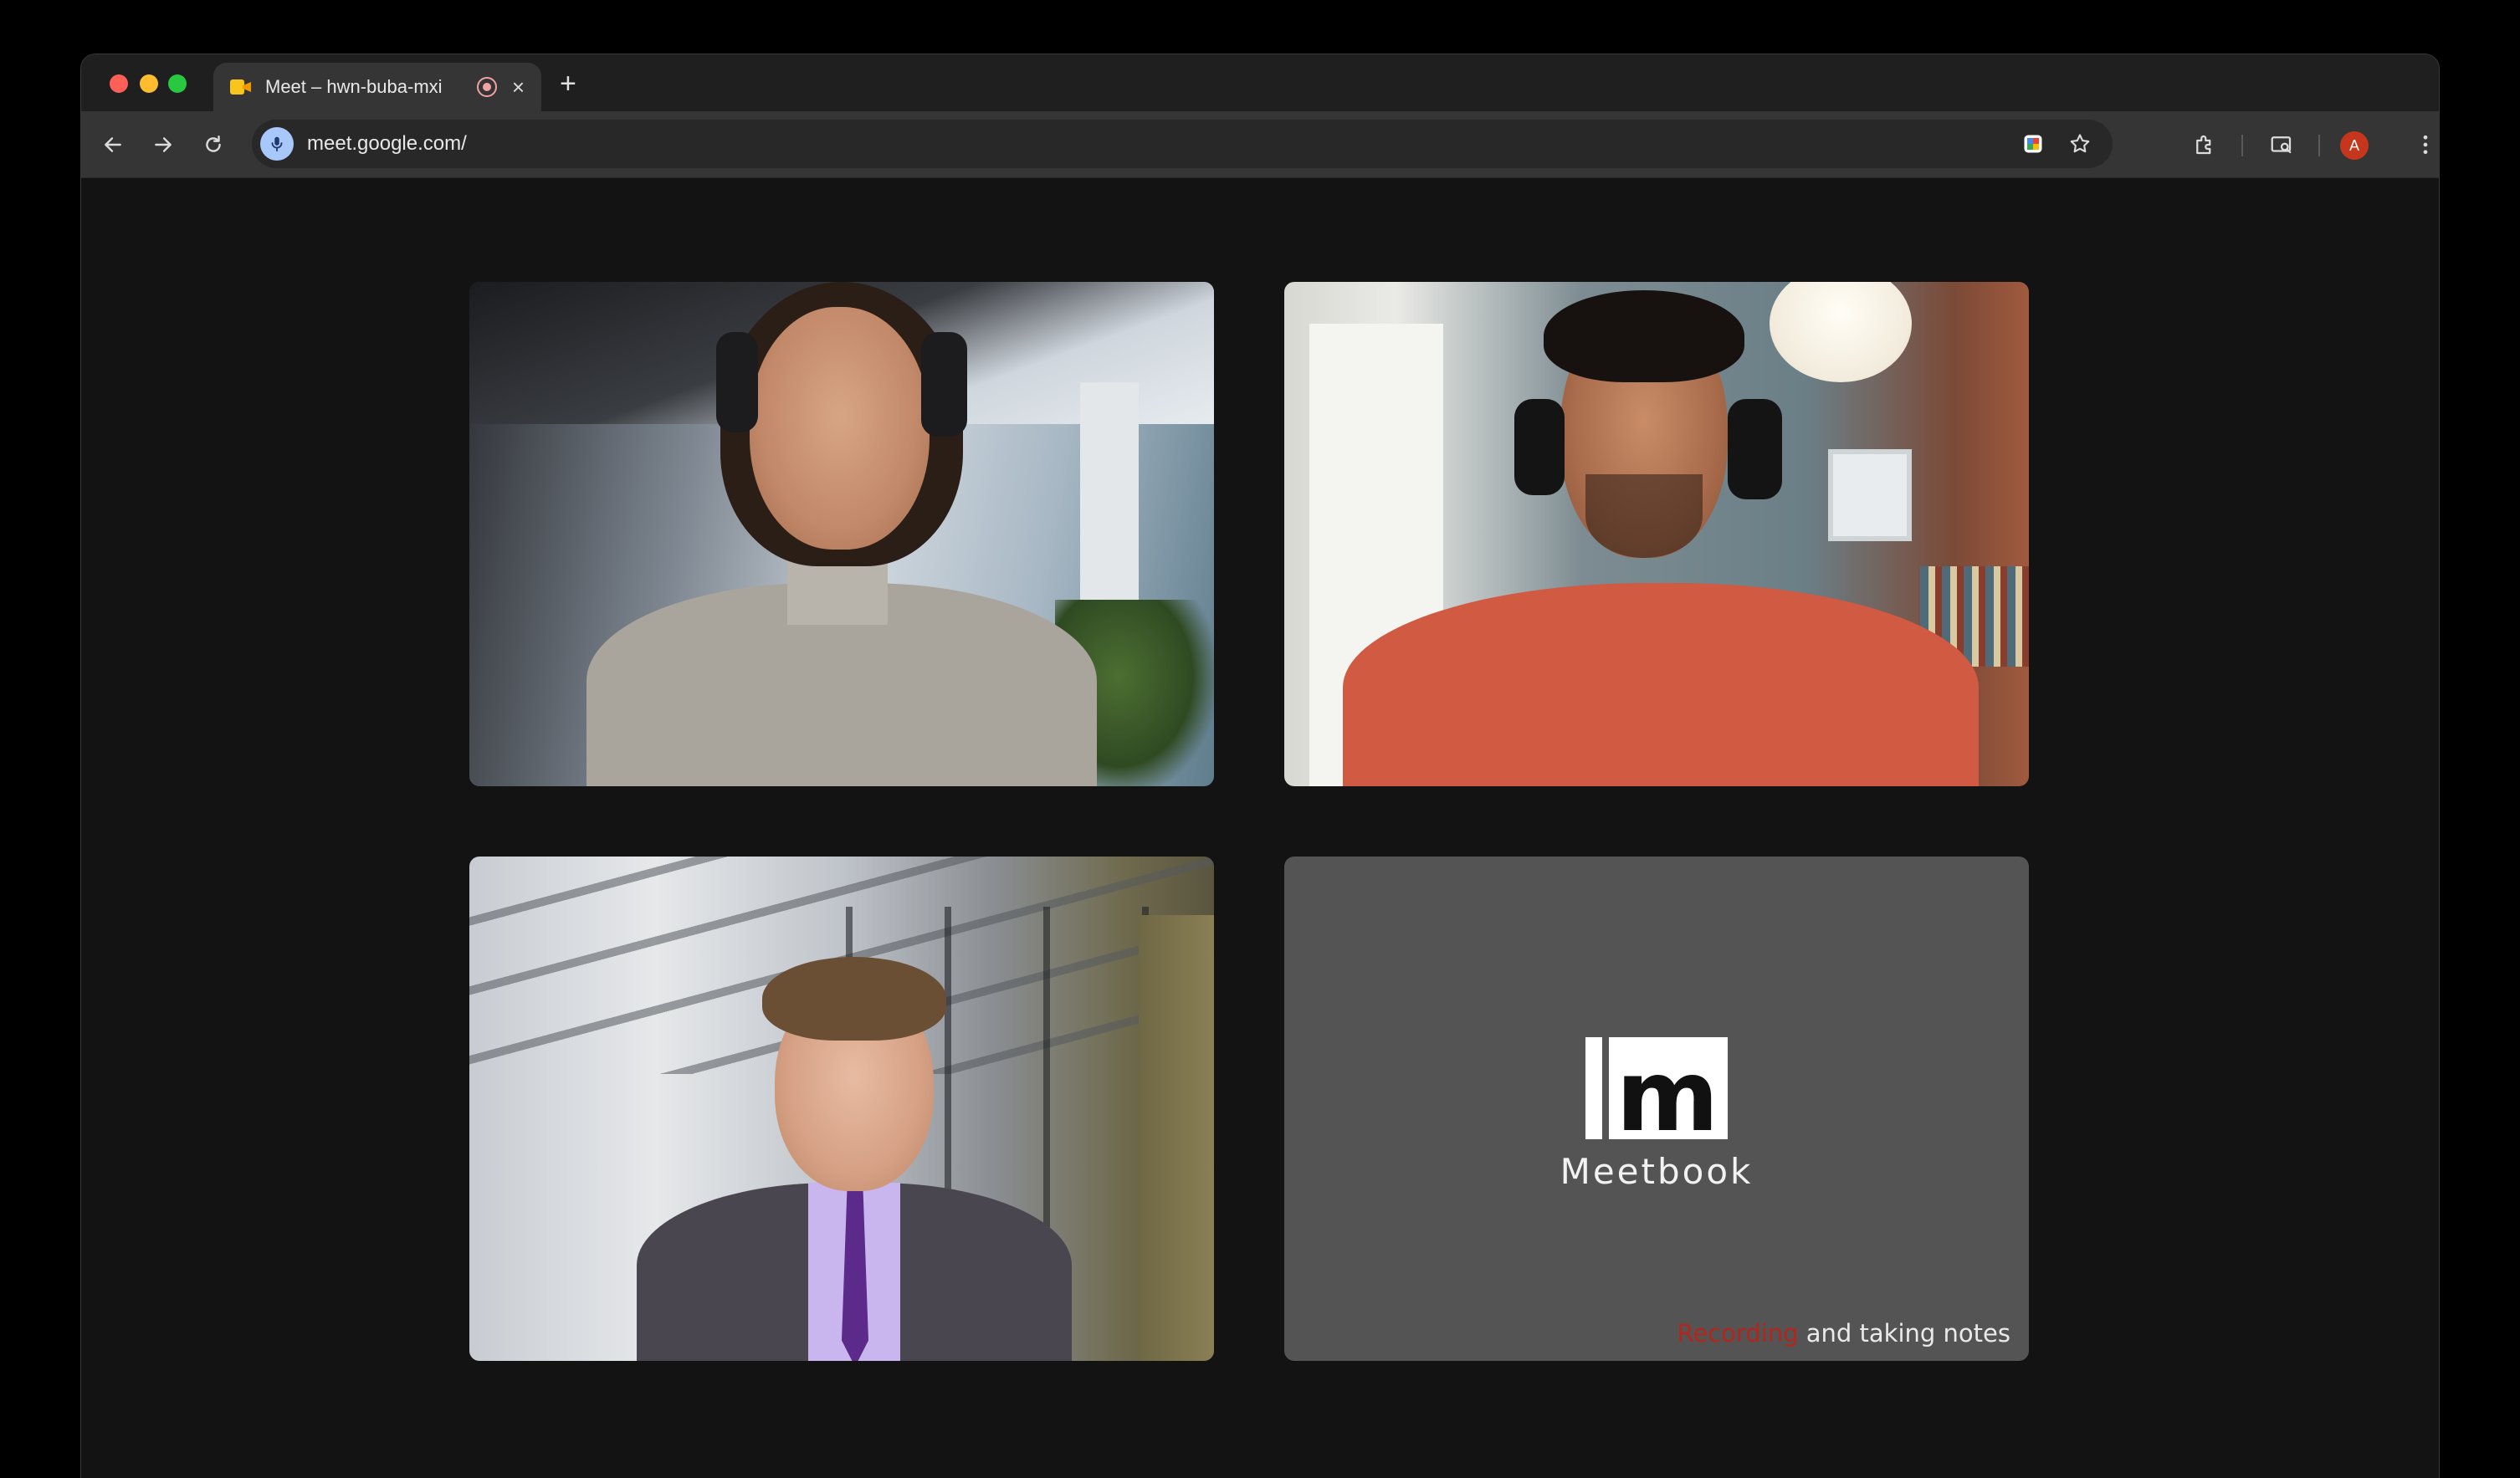 Image resolution: width=2520 pixels, height=1478 pixels. What do you see at coordinates (2033, 144) in the screenshot?
I see `google-lens-icon` at bounding box center [2033, 144].